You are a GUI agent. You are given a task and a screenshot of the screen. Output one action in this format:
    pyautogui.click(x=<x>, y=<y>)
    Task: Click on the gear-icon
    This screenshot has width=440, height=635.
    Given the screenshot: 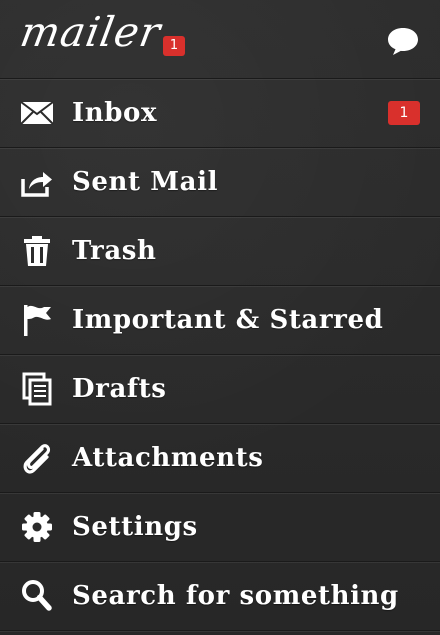 What is the action you would take?
    pyautogui.click(x=38, y=527)
    